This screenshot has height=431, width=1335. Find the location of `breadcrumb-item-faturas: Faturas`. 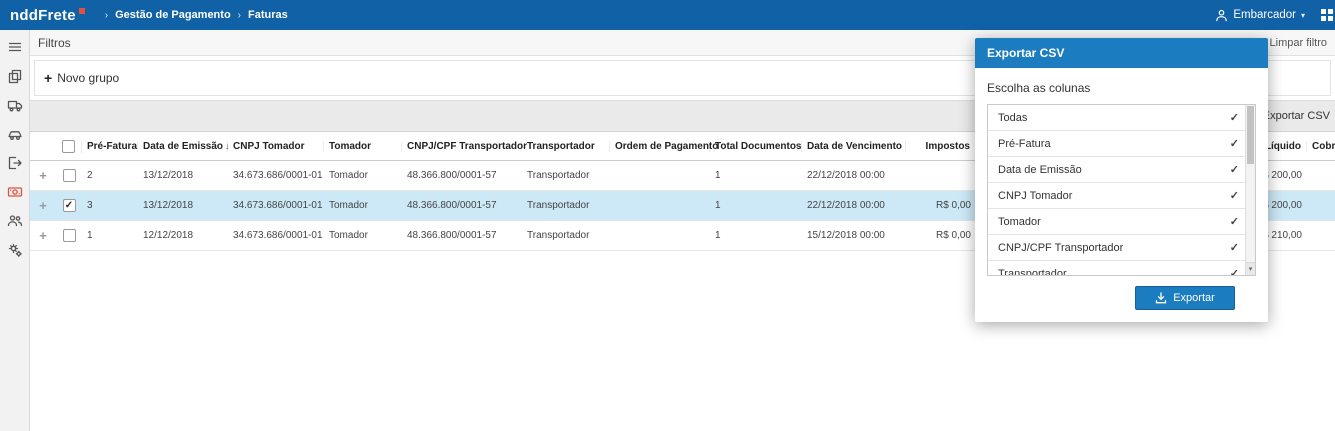

breadcrumb-item-faturas: Faturas is located at coordinates (268, 15).